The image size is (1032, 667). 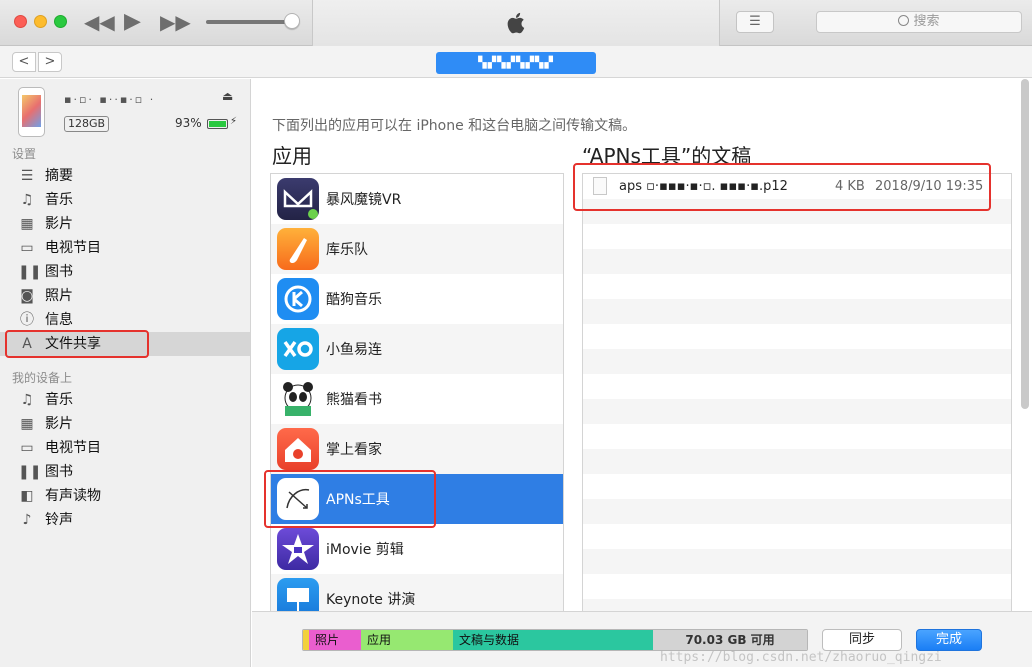 I want to click on app-label: 小鱼易连, so click(x=354, y=350).